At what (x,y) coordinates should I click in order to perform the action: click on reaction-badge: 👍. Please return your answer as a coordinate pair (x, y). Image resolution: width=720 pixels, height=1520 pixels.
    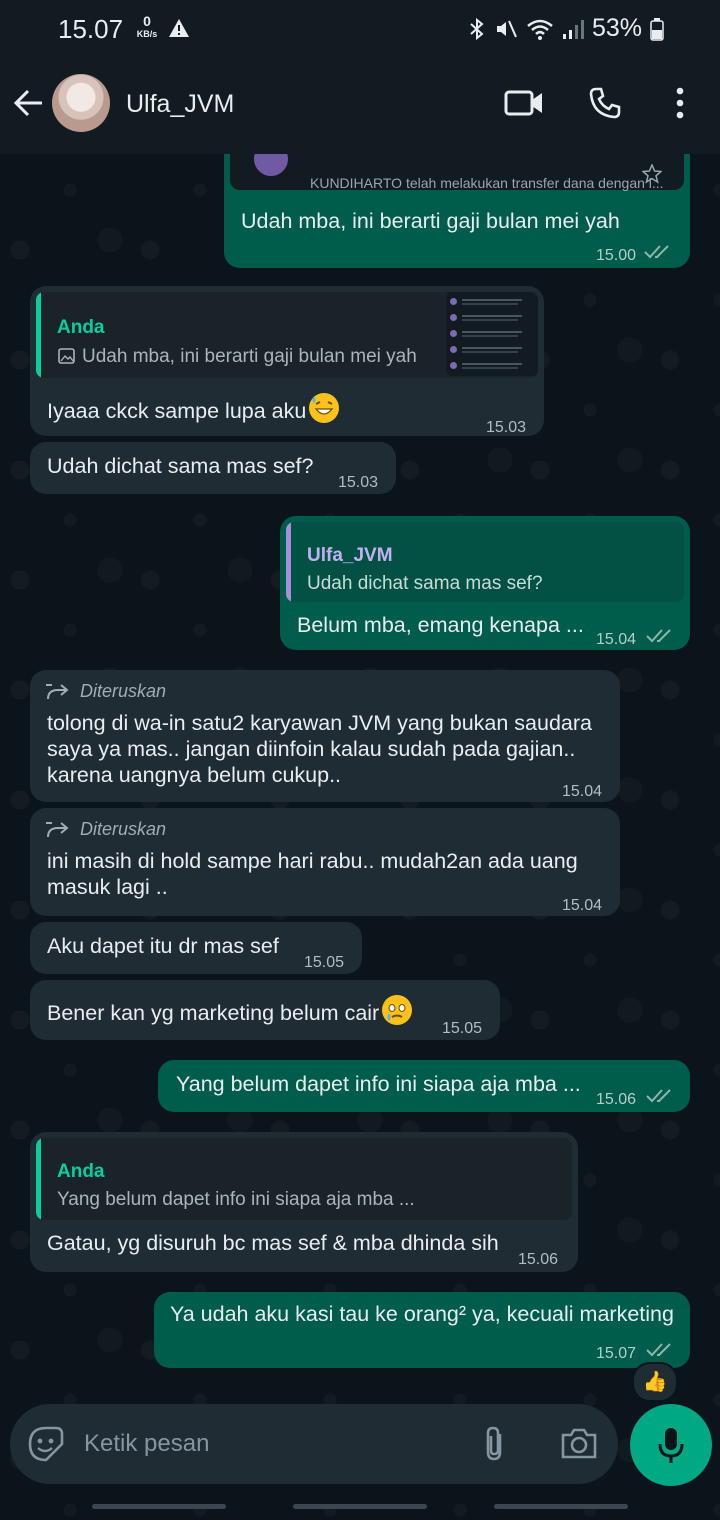
    Looking at the image, I should click on (655, 1382).